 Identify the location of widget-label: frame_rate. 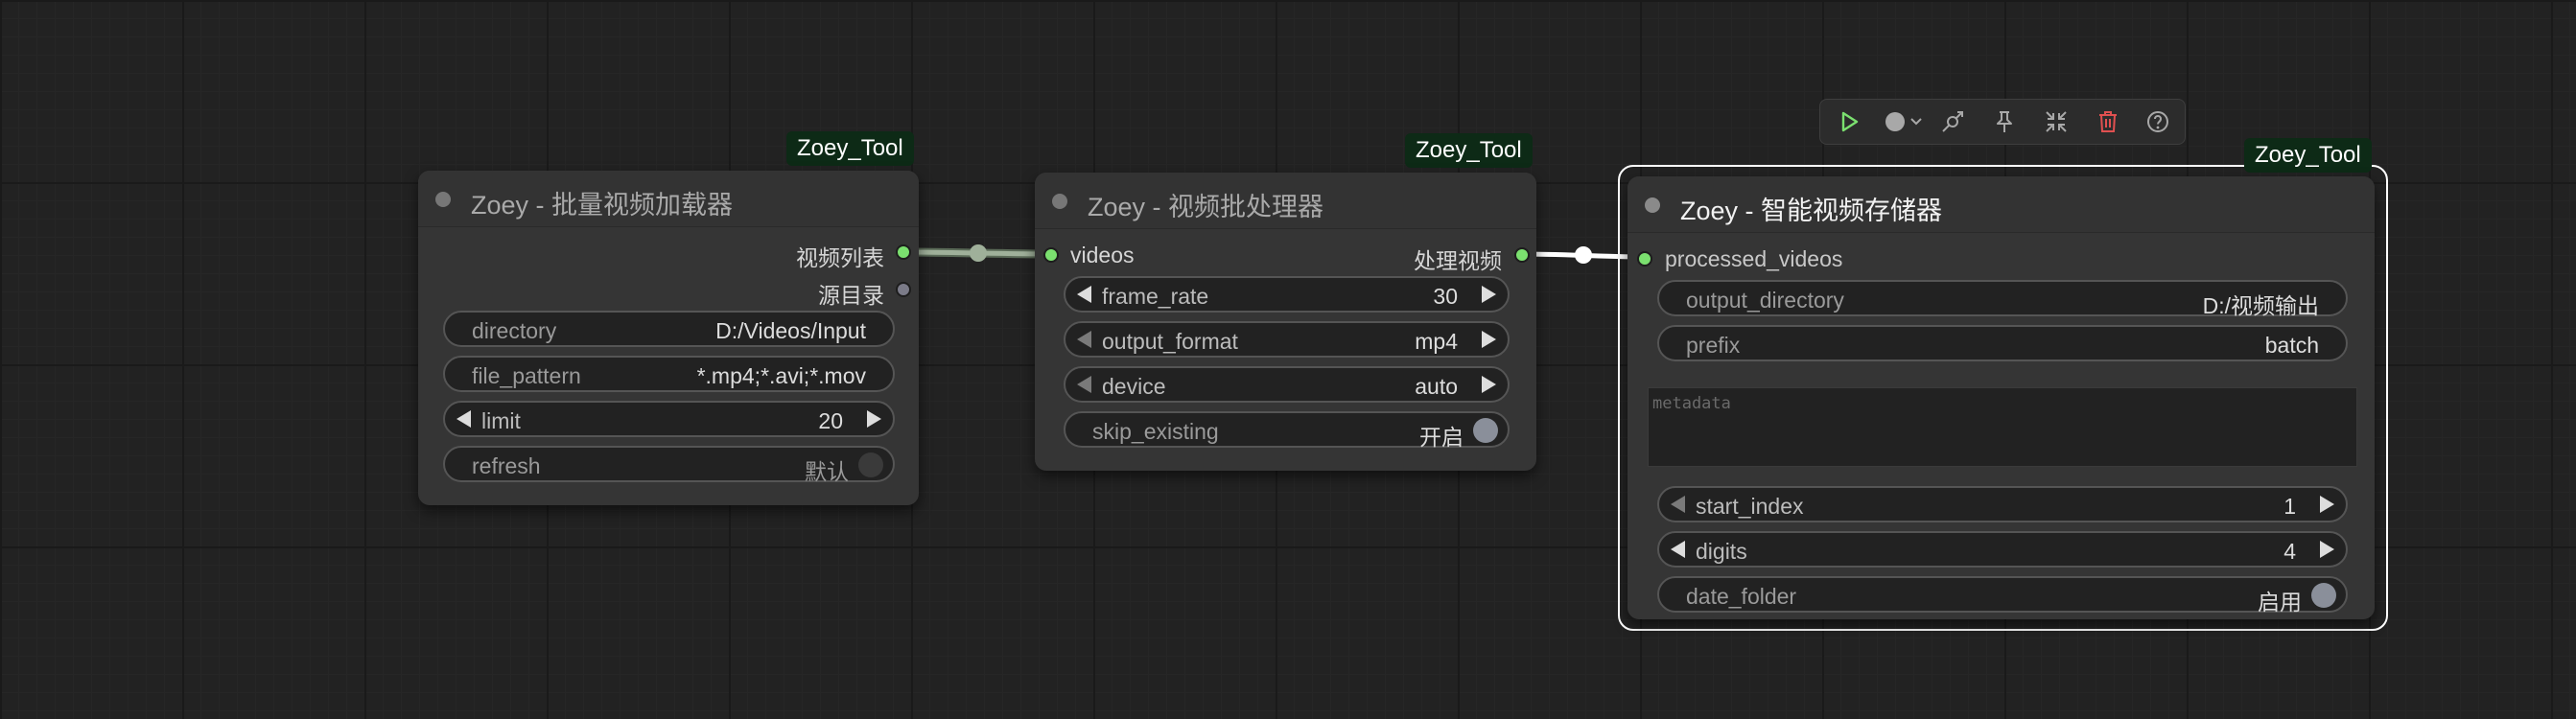
(1155, 296).